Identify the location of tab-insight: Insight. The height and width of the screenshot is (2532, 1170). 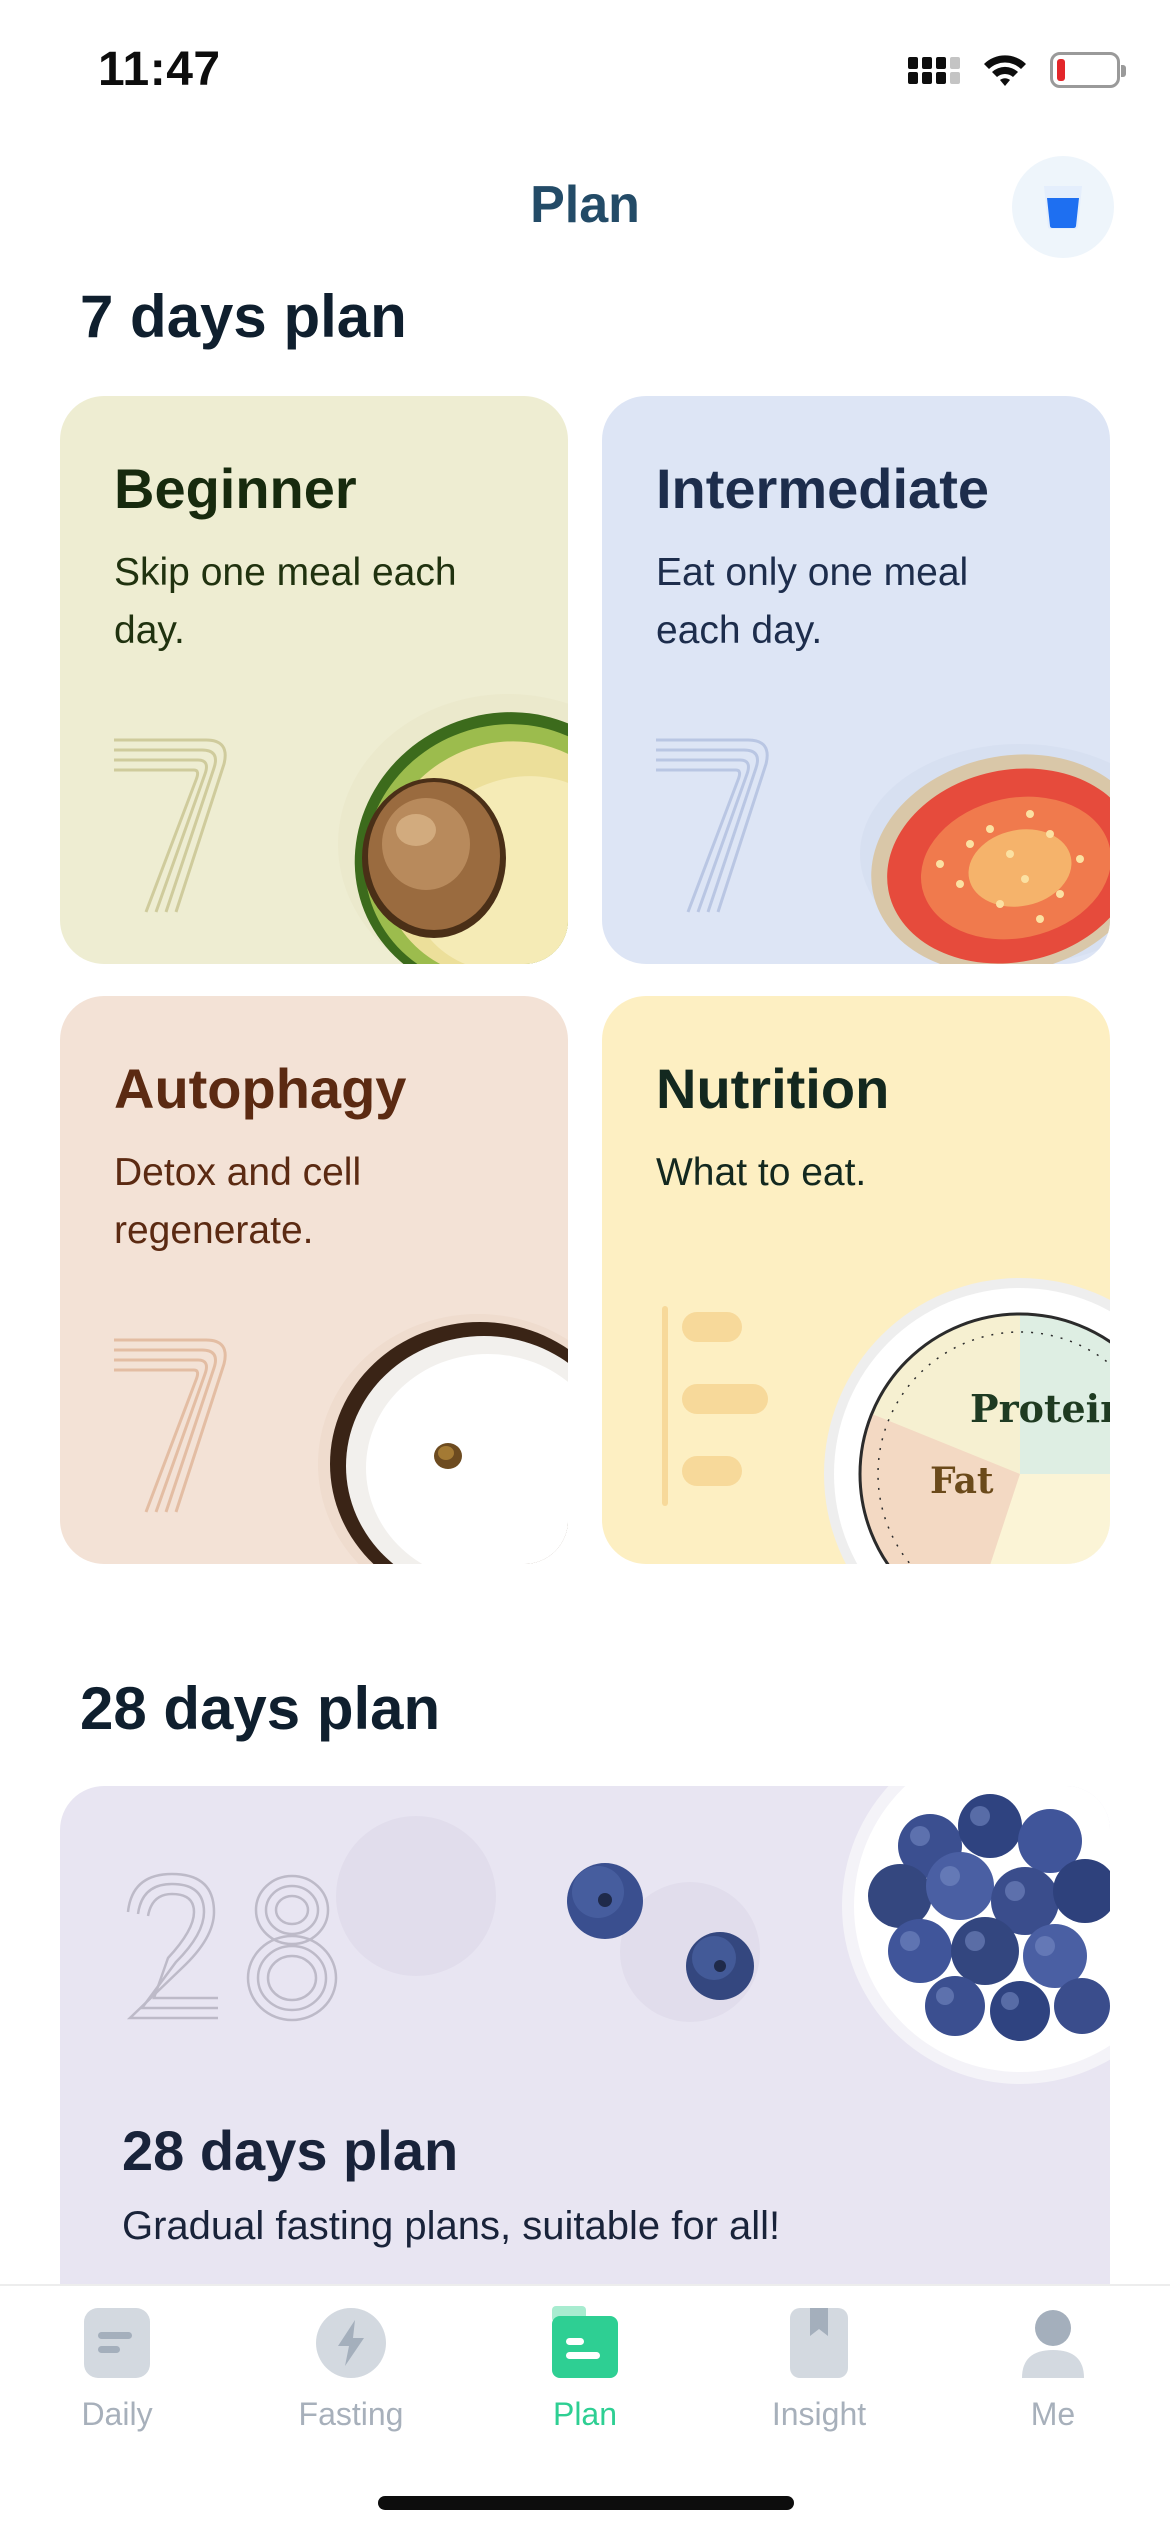
(819, 2369).